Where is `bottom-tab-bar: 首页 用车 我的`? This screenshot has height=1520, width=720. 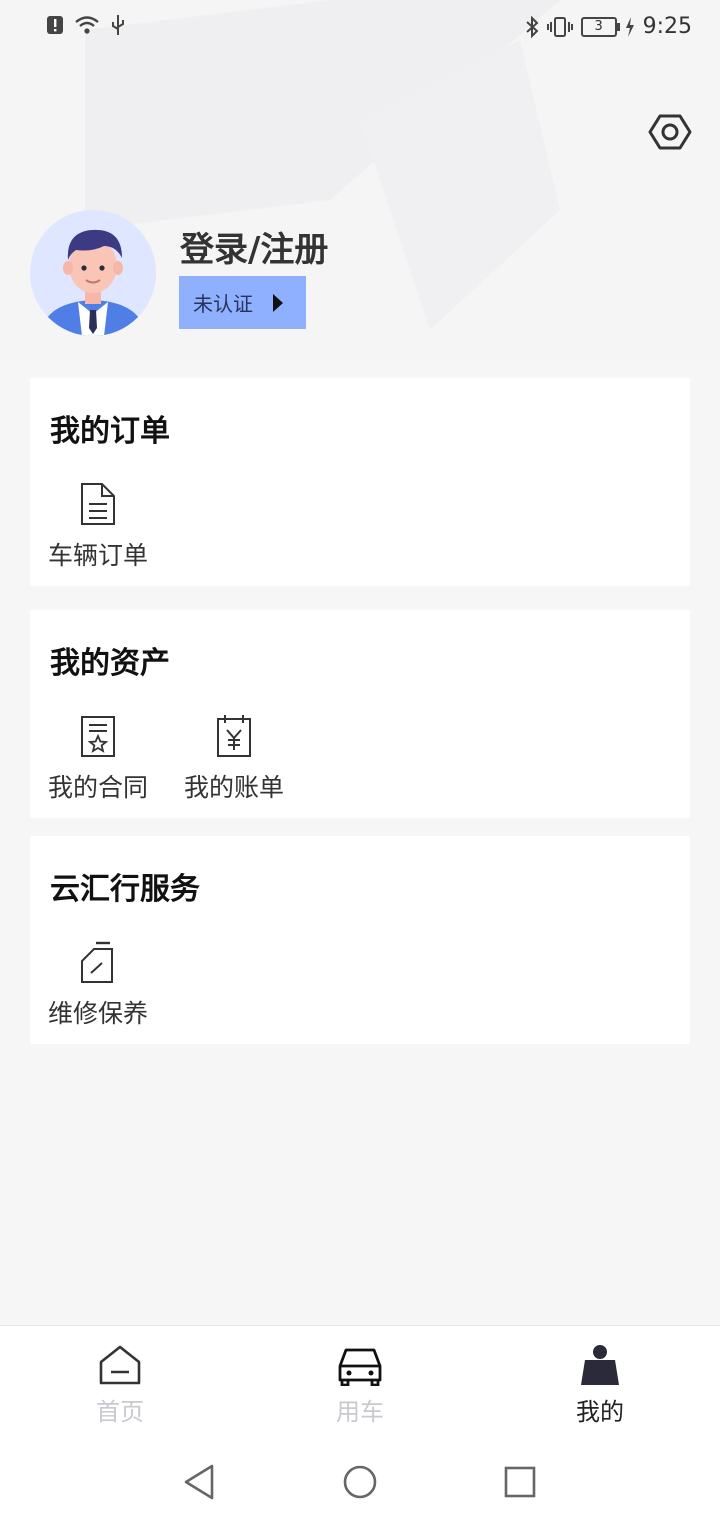 bottom-tab-bar: 首页 用车 我的 is located at coordinates (360, 1383).